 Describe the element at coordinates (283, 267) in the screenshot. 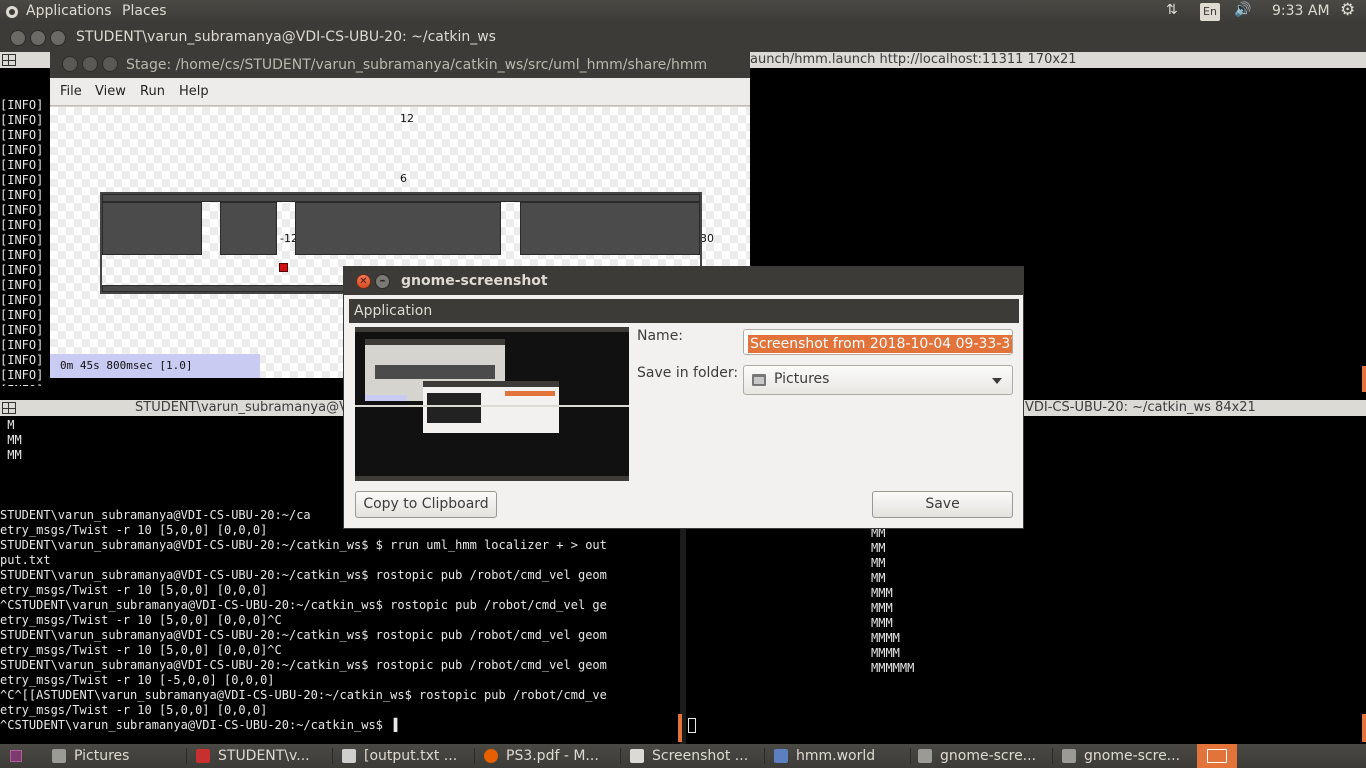

I see `robot-marker` at that location.